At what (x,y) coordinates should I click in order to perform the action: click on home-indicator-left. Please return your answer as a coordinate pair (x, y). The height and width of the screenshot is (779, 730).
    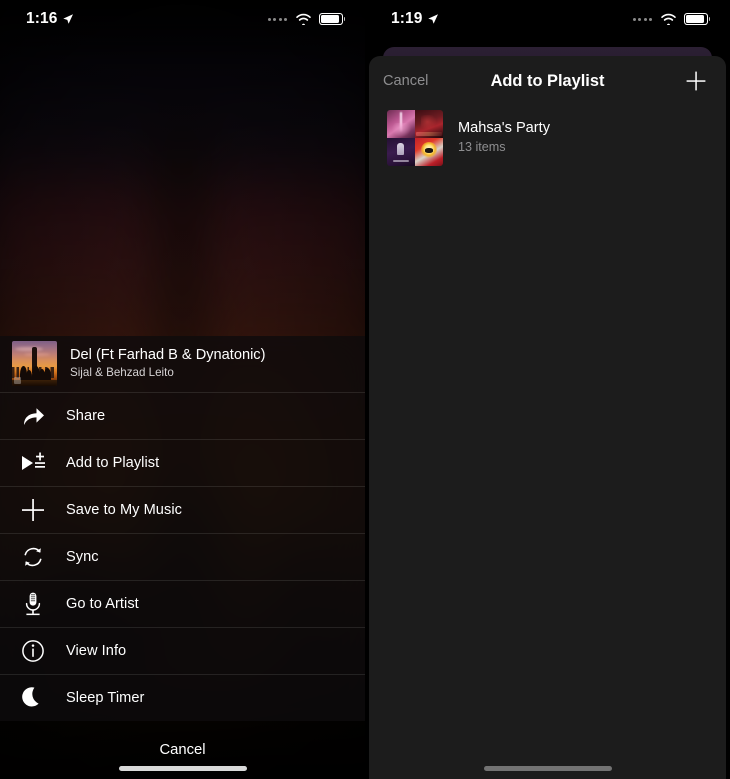
    Looking at the image, I should click on (182, 768).